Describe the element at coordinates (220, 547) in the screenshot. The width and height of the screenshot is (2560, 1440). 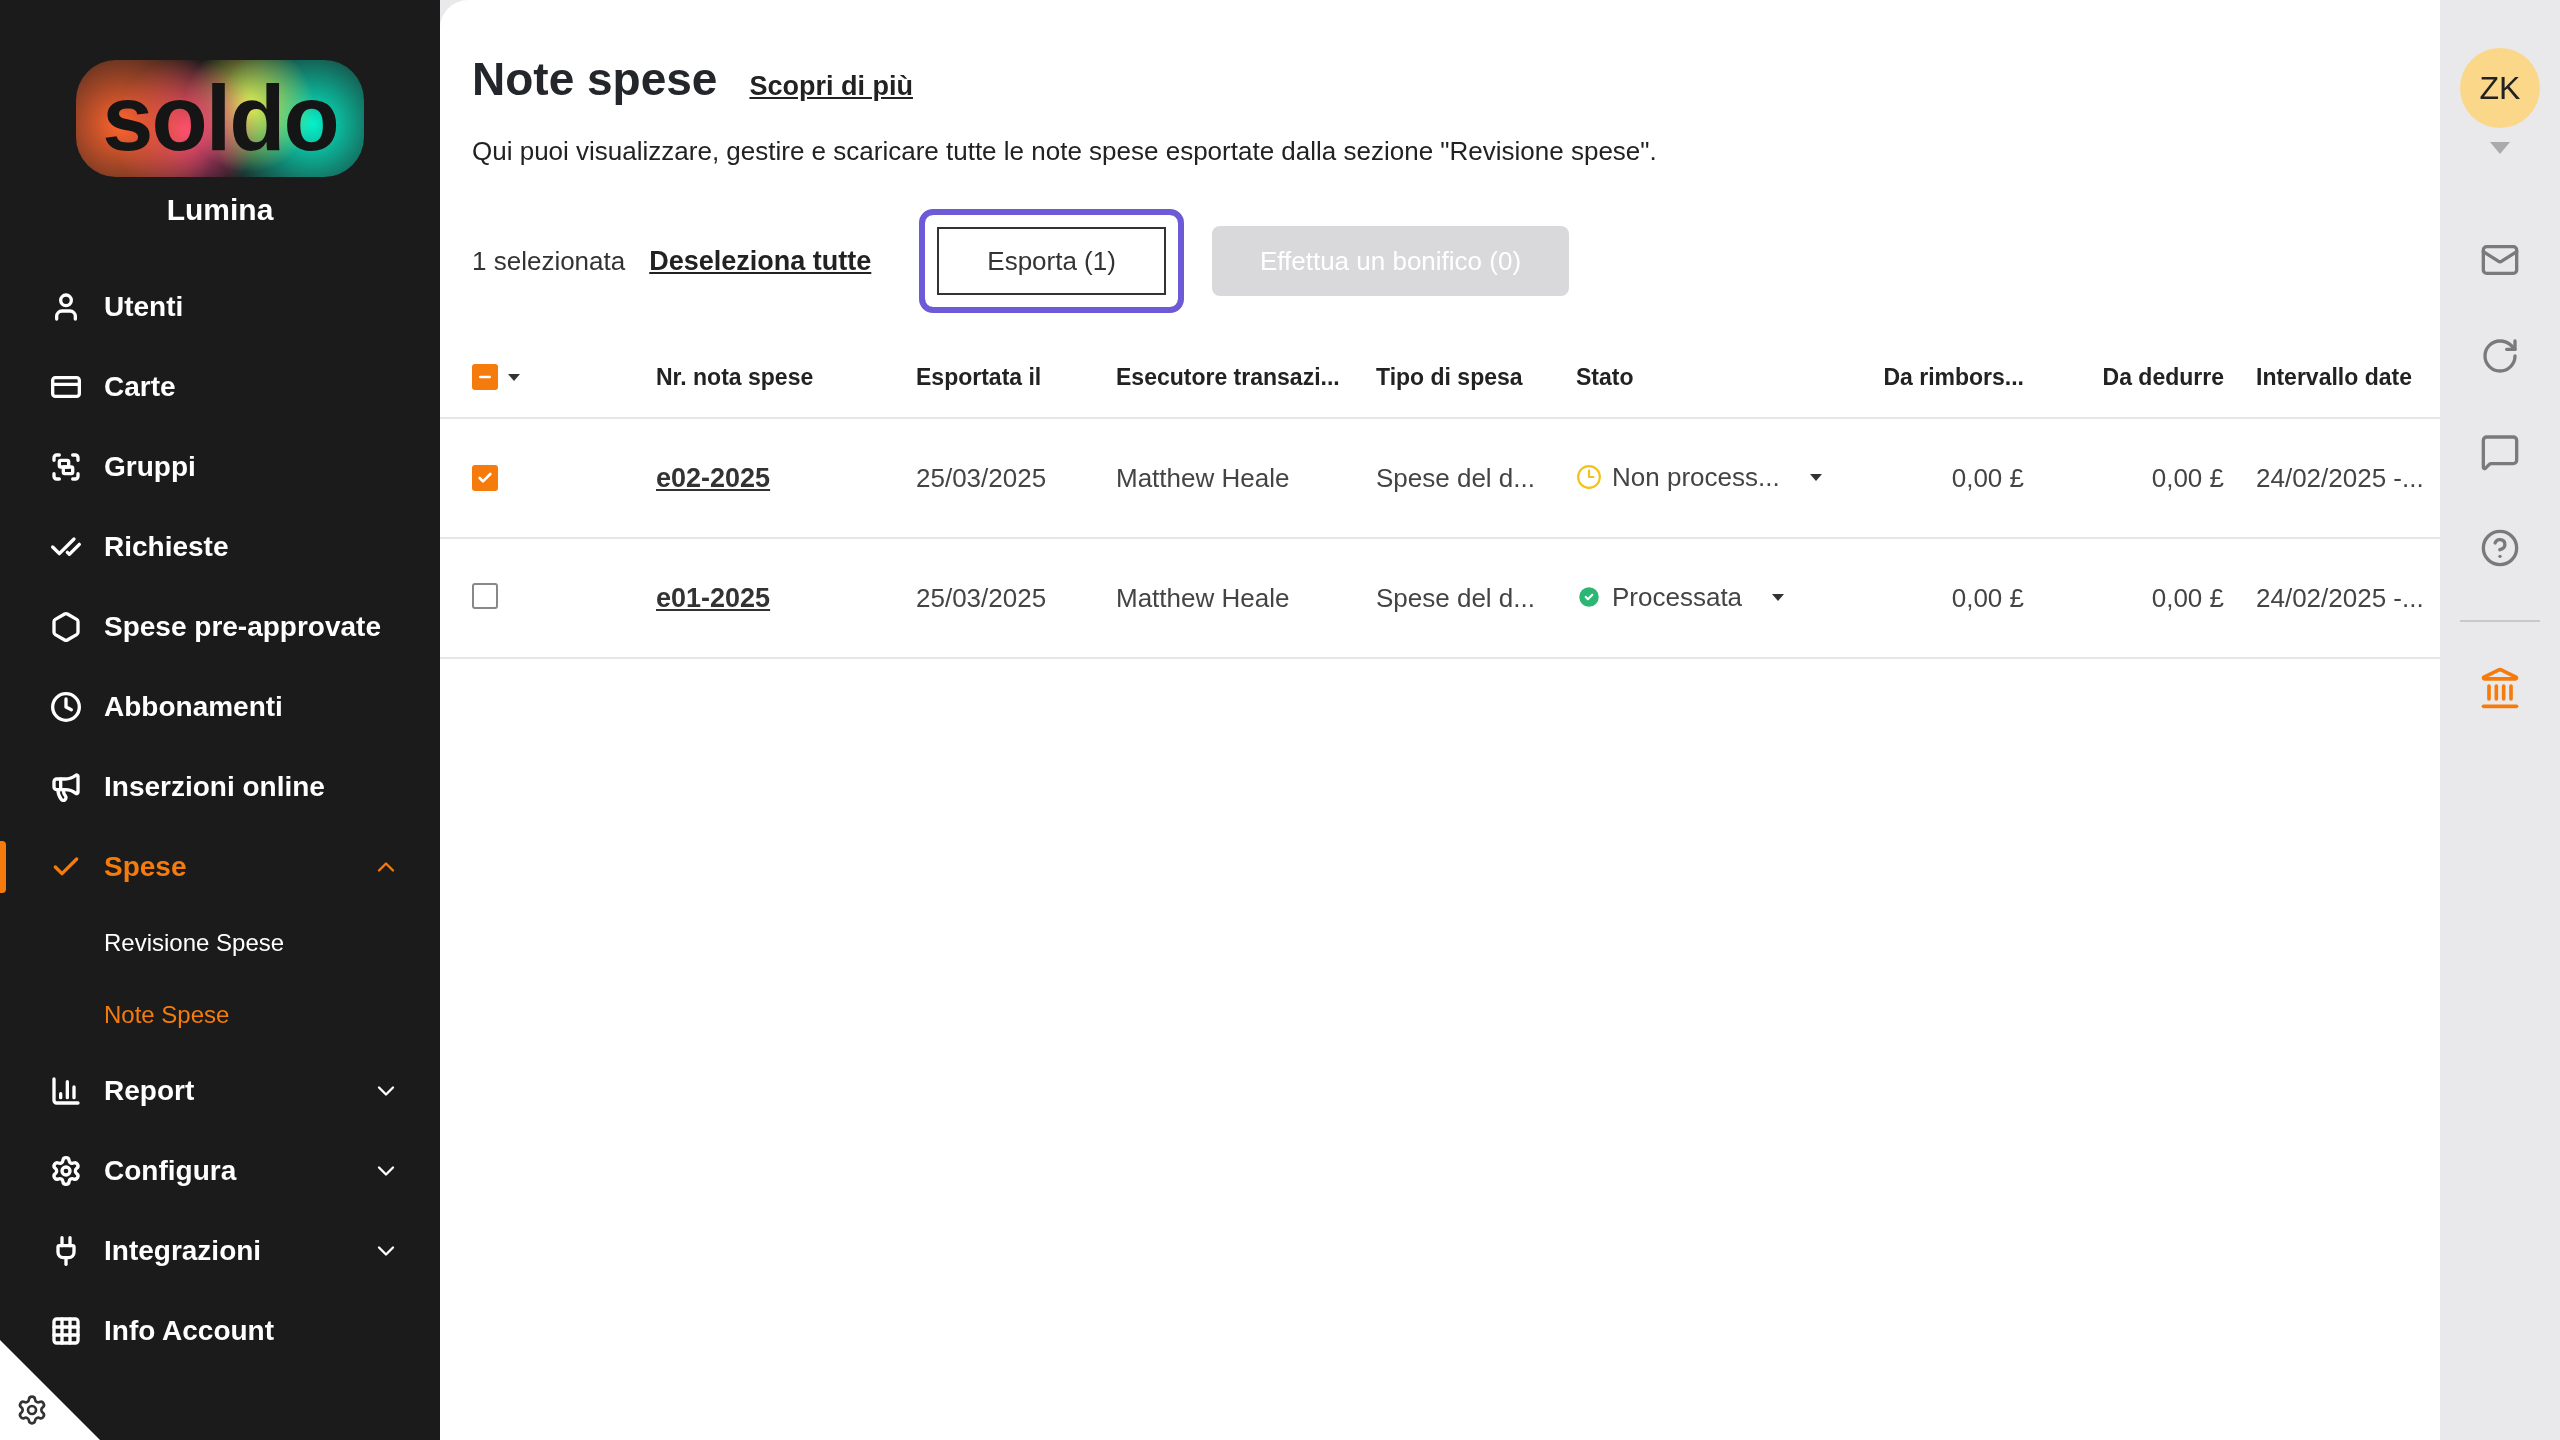
I see `nav-item: Richieste` at that location.